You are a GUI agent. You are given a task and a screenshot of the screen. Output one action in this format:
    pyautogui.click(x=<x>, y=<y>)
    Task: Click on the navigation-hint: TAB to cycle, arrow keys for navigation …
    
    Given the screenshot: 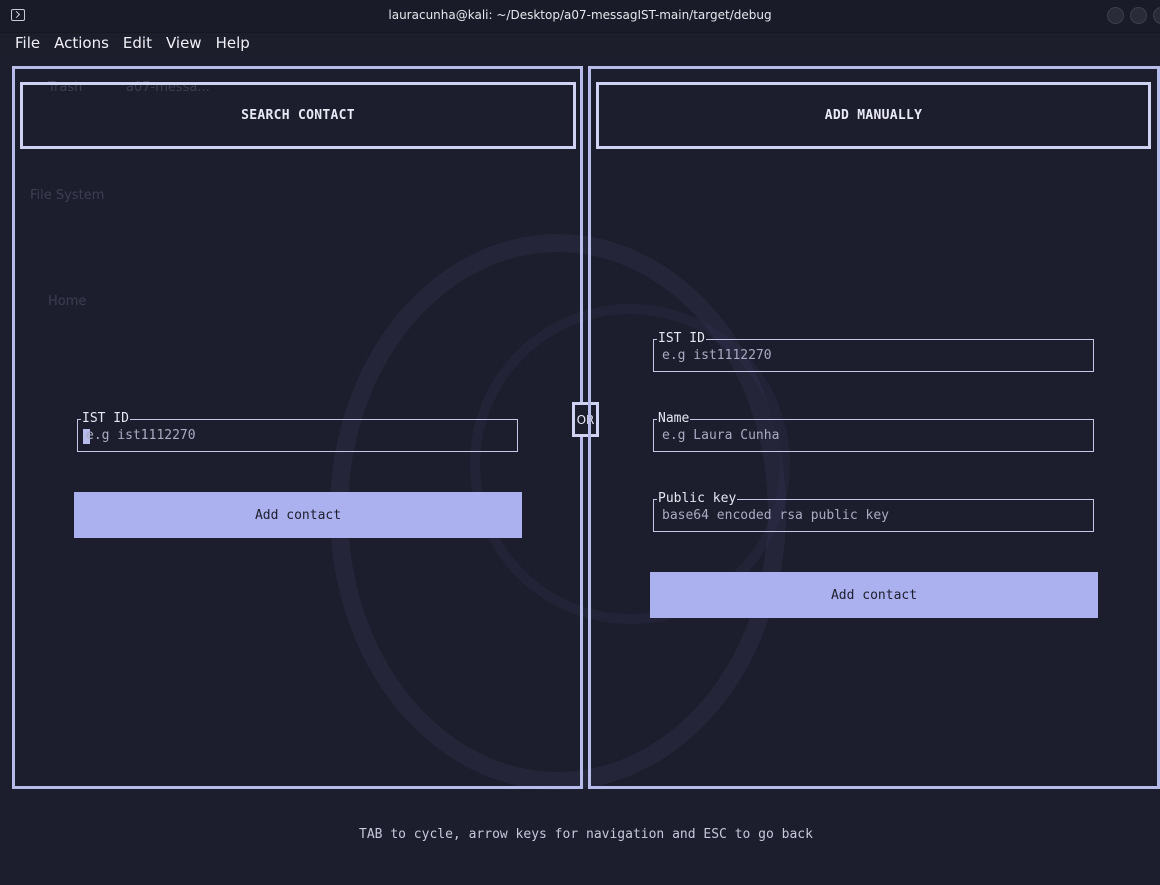 What is the action you would take?
    pyautogui.click(x=586, y=834)
    